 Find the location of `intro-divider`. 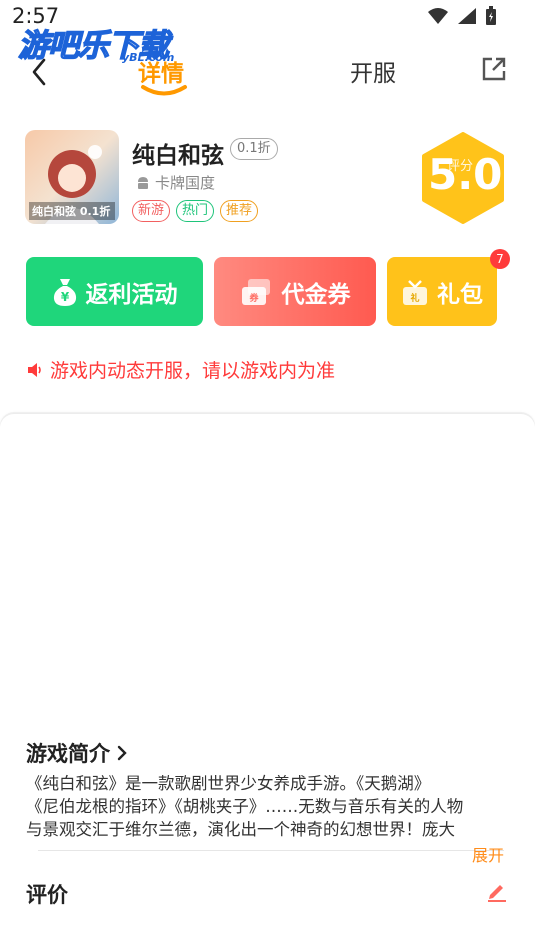

intro-divider is located at coordinates (271, 850).